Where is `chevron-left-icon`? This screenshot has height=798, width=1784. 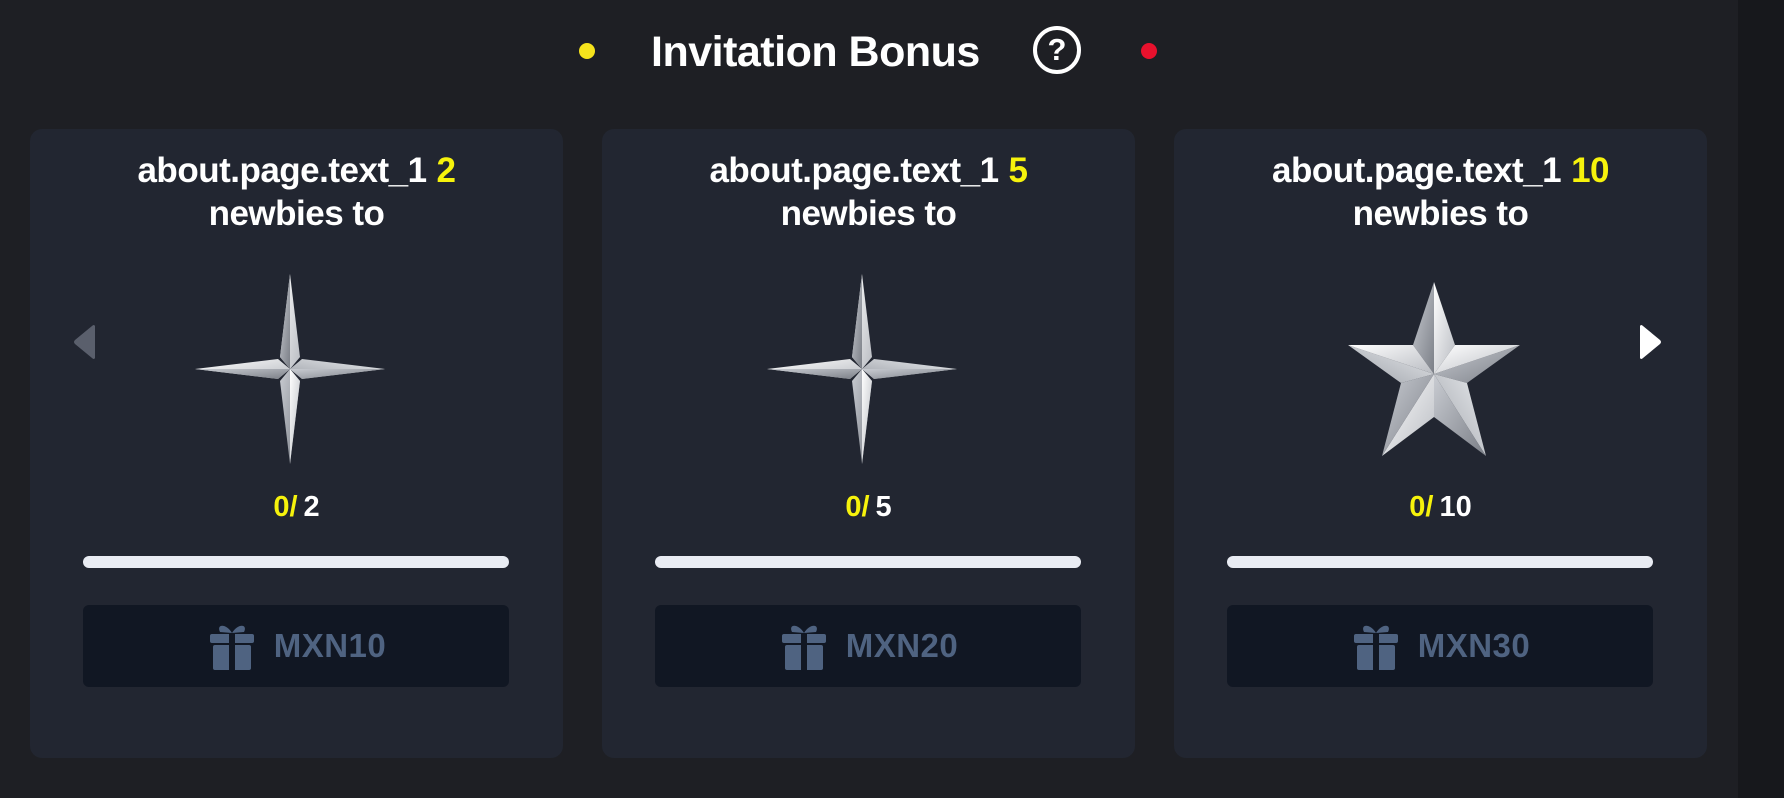 chevron-left-icon is located at coordinates (86, 342).